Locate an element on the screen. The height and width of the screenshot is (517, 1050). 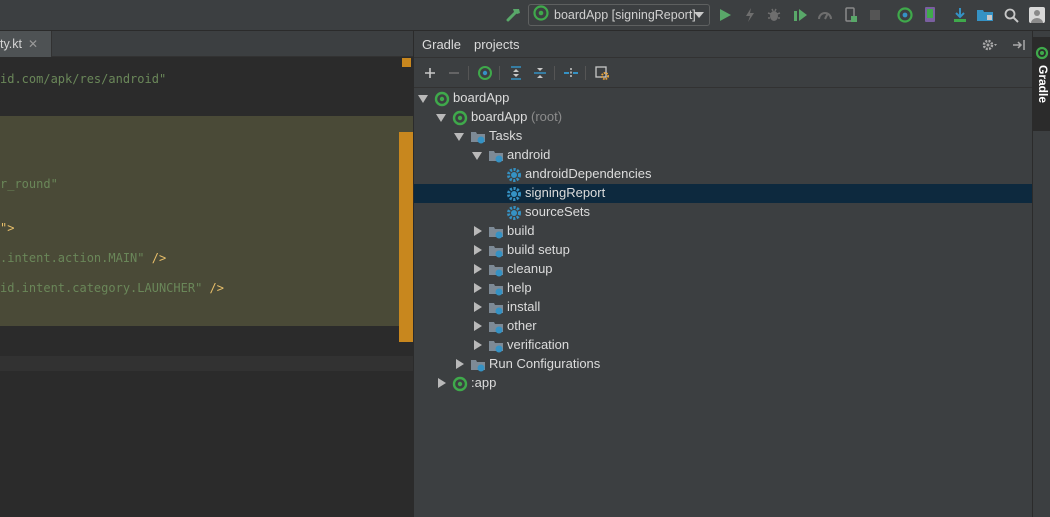
tree-node-build: build is located at coordinates (723, 231).